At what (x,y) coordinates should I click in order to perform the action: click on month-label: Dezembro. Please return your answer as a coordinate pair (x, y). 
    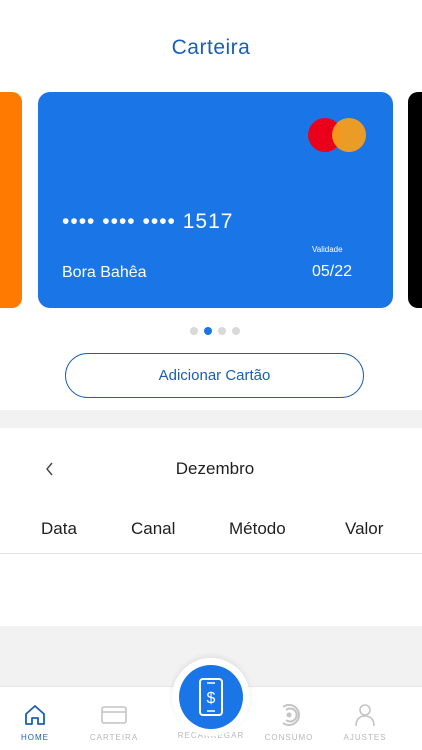
    Looking at the image, I should click on (215, 468).